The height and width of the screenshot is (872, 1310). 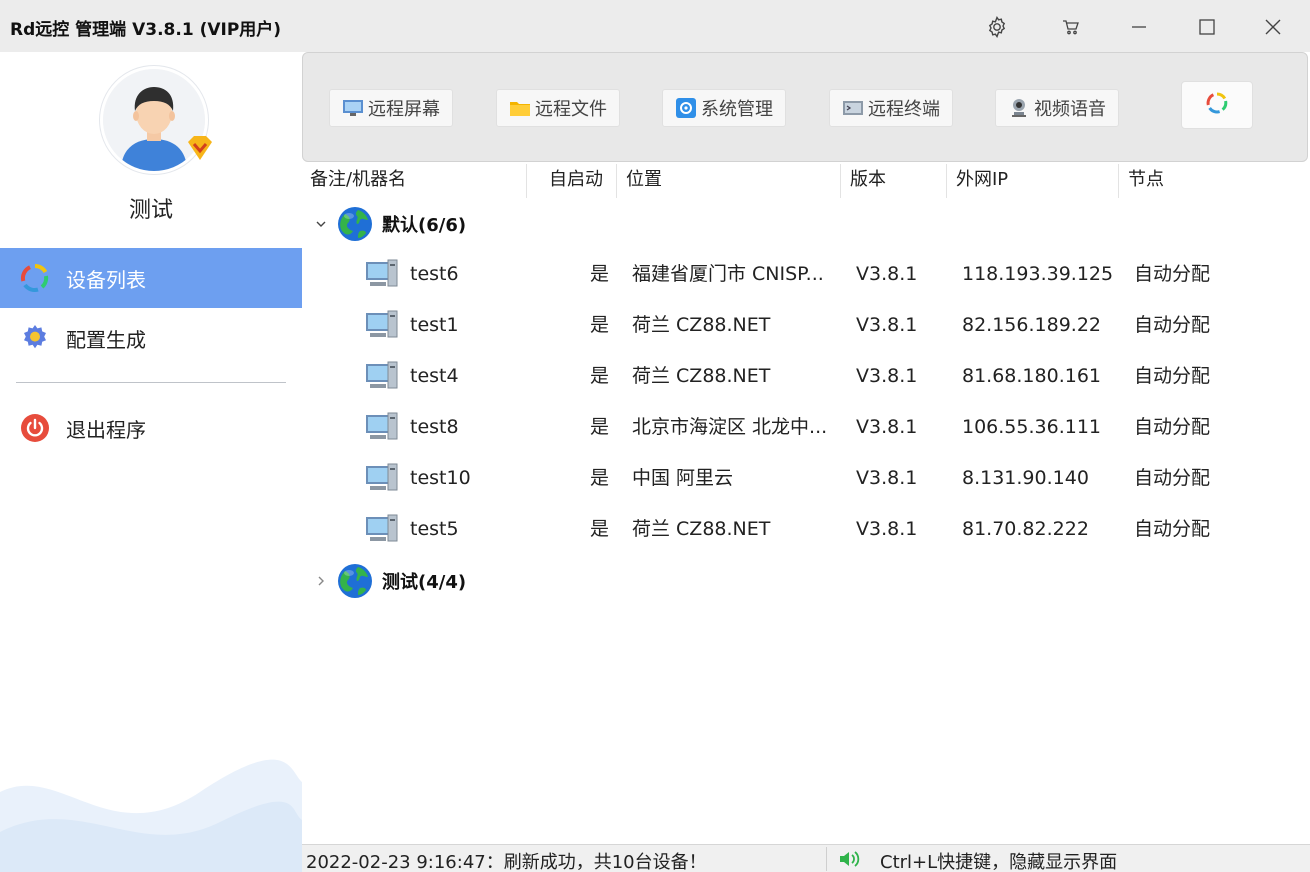 What do you see at coordinates (576, 180) in the screenshot?
I see `column-header-autostart: 自启动` at bounding box center [576, 180].